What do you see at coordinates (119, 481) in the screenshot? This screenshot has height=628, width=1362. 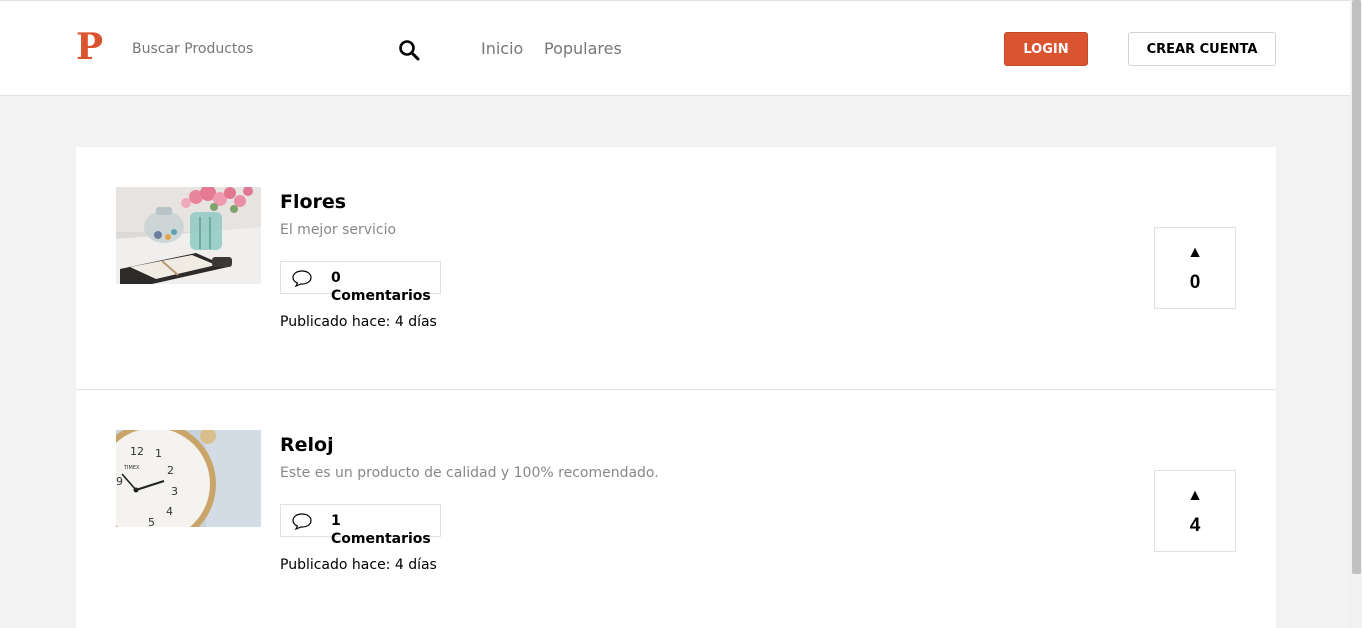 I see `svg-text: 9` at bounding box center [119, 481].